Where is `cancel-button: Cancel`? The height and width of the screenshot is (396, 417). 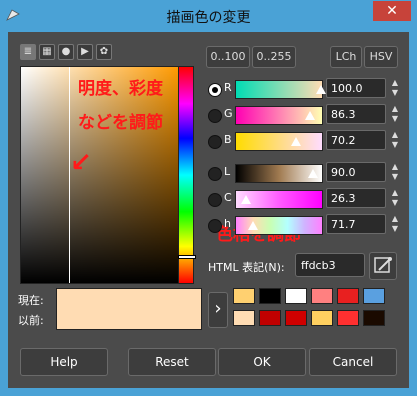
cancel-button: Cancel is located at coordinates (353, 362).